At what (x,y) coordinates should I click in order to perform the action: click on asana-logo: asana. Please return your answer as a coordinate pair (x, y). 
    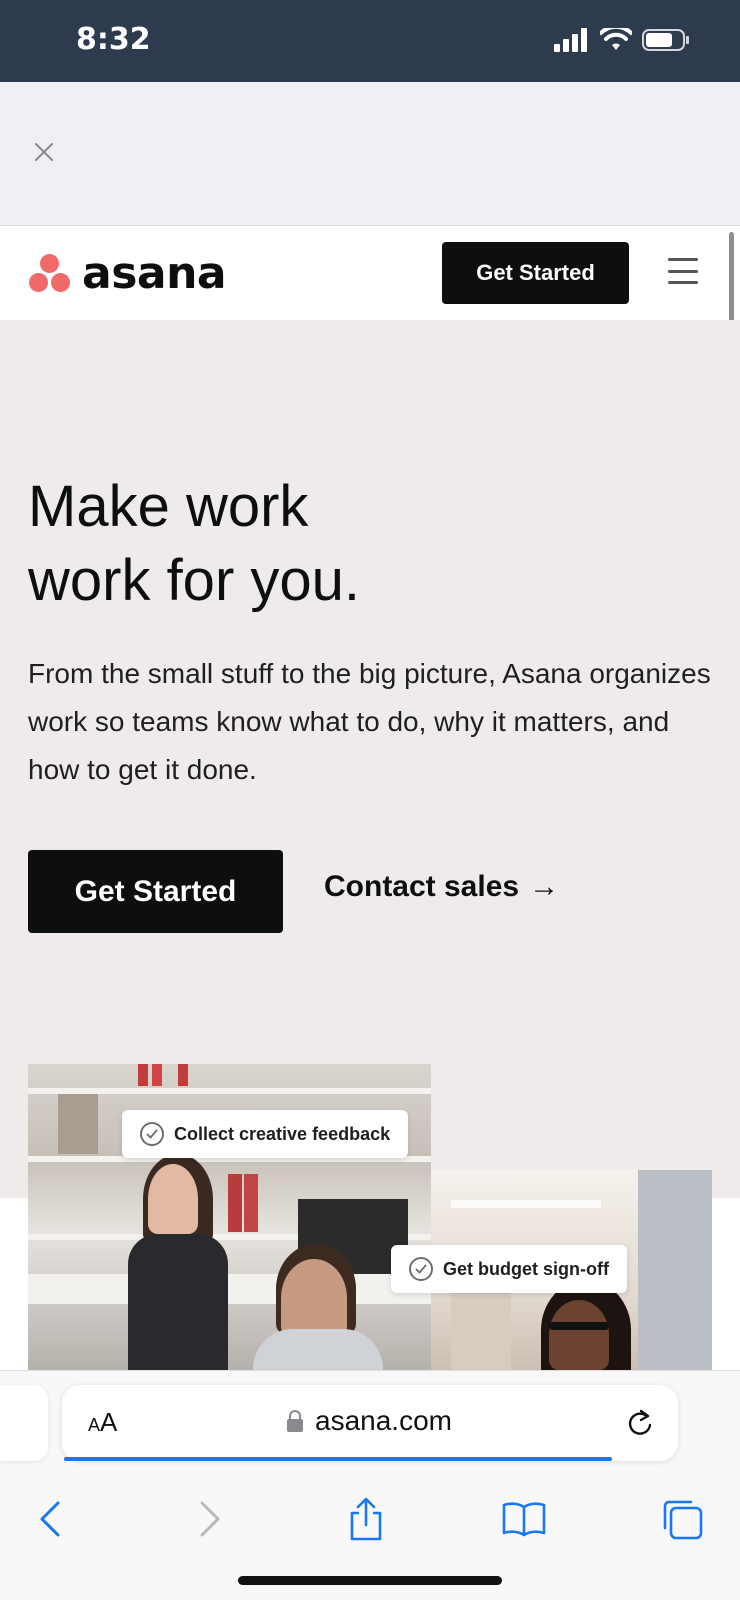
    Looking at the image, I should click on (127, 273).